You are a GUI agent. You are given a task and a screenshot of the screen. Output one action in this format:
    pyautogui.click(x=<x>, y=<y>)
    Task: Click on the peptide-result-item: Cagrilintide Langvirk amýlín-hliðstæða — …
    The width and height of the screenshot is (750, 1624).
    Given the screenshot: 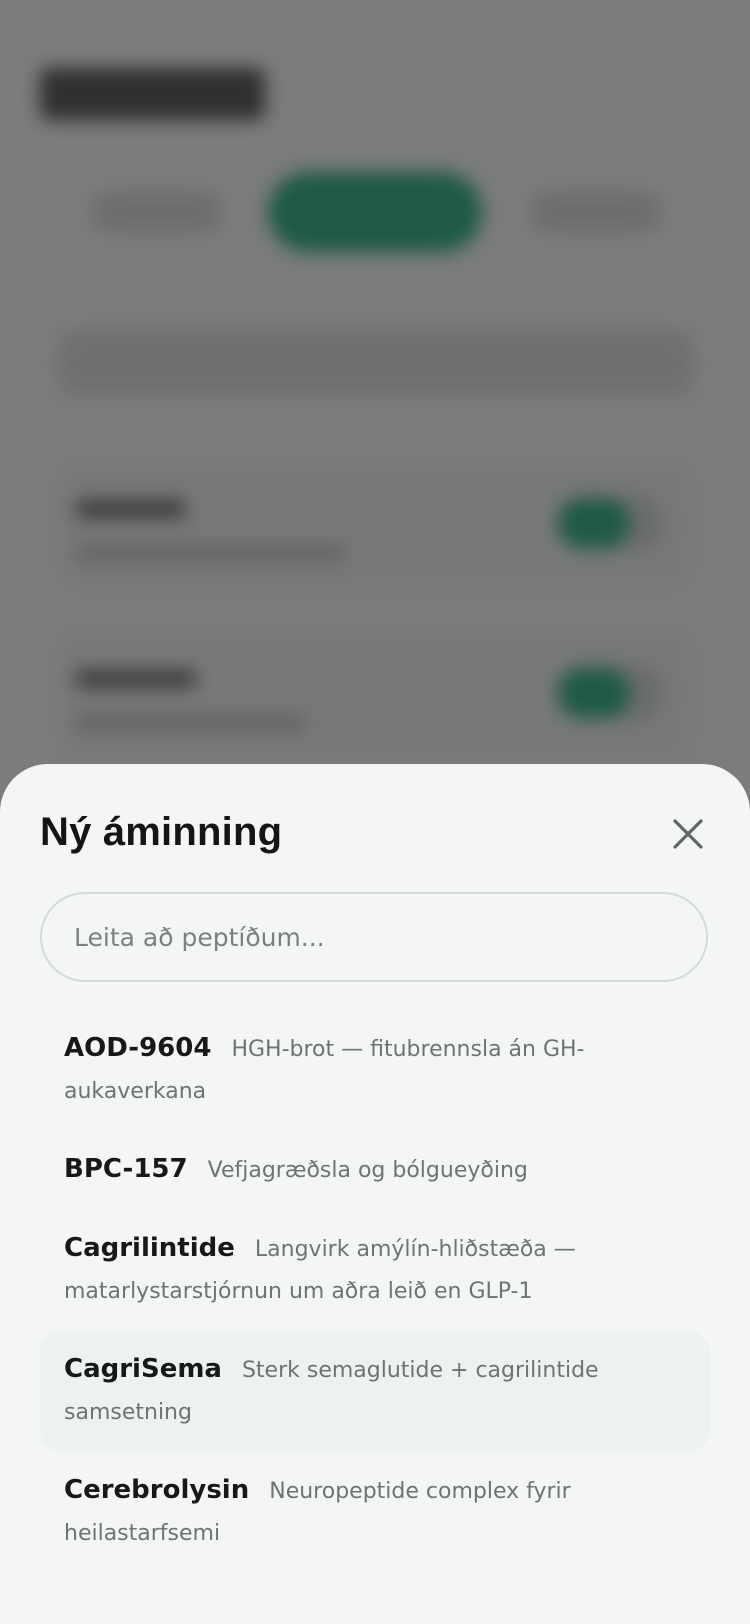 What is the action you would take?
    pyautogui.click(x=375, y=1270)
    